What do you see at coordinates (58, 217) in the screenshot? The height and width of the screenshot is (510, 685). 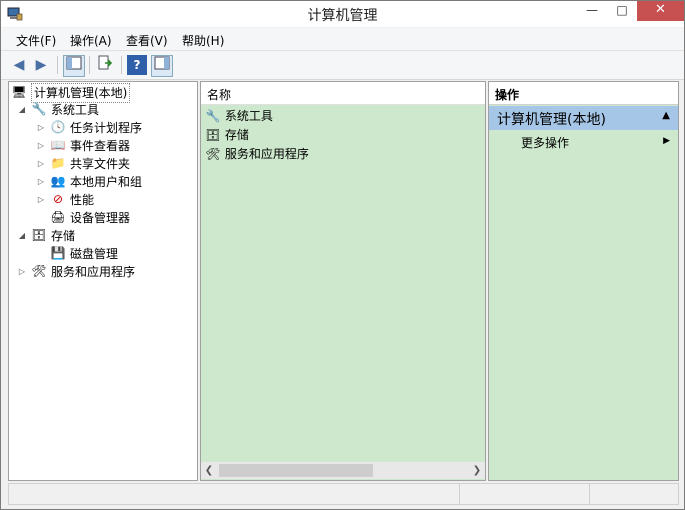 I see `device-manager-icon: 🖨` at bounding box center [58, 217].